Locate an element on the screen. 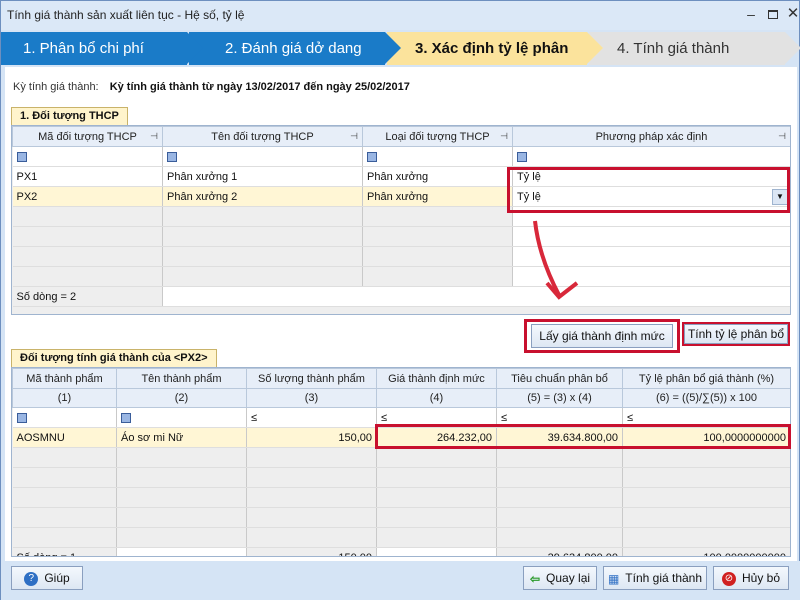 The width and height of the screenshot is (800, 600). pointer-arrow is located at coordinates (556, 260).